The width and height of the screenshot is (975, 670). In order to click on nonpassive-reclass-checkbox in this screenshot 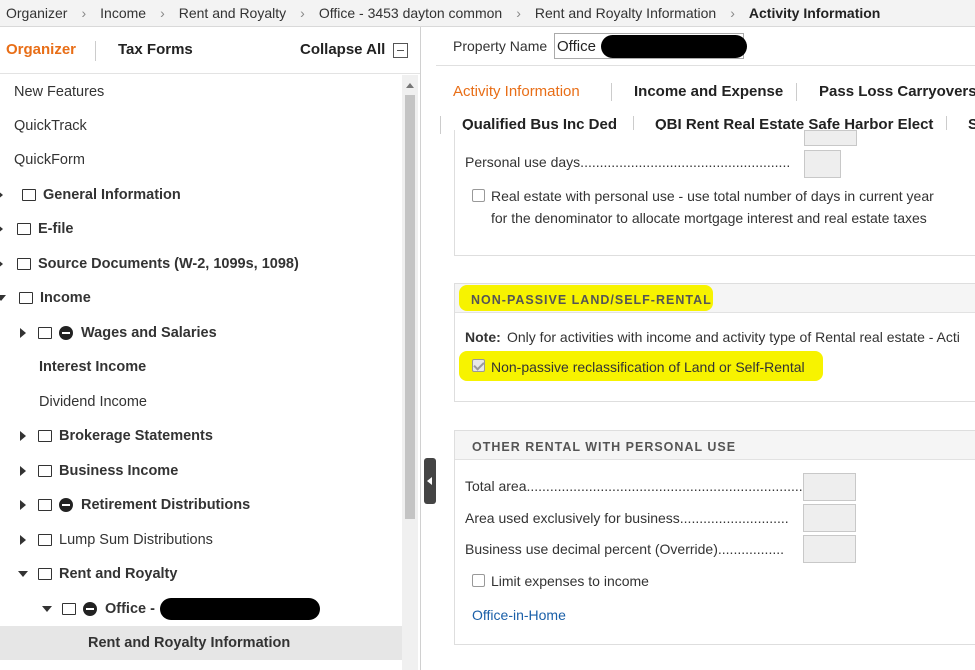, I will do `click(478, 365)`.